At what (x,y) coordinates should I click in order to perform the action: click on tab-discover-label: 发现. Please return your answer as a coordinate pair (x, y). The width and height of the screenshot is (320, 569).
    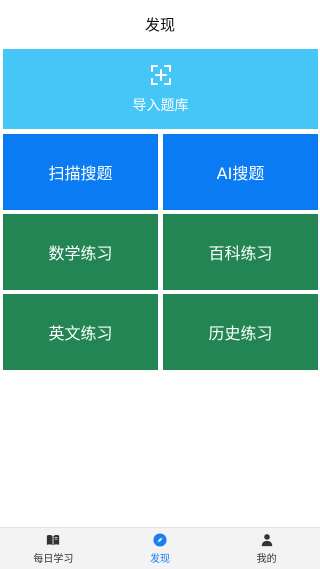
    Looking at the image, I should click on (160, 559).